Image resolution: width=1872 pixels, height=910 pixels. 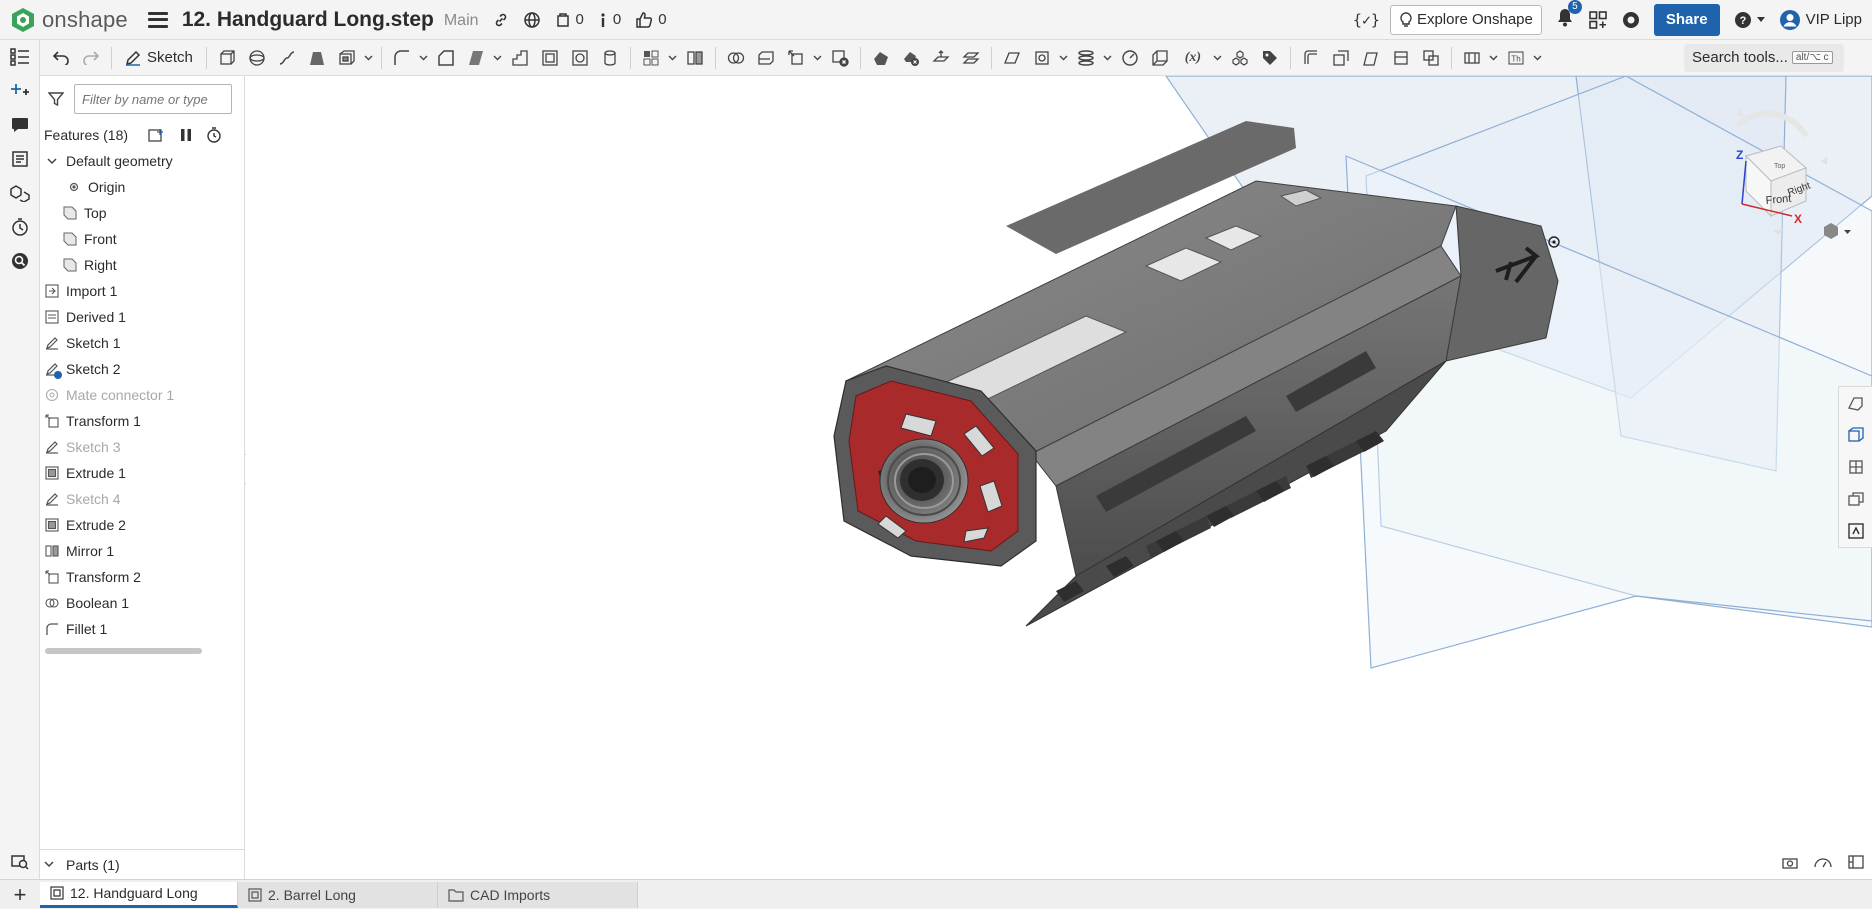 What do you see at coordinates (20, 227) in the screenshot?
I see `history-icon` at bounding box center [20, 227].